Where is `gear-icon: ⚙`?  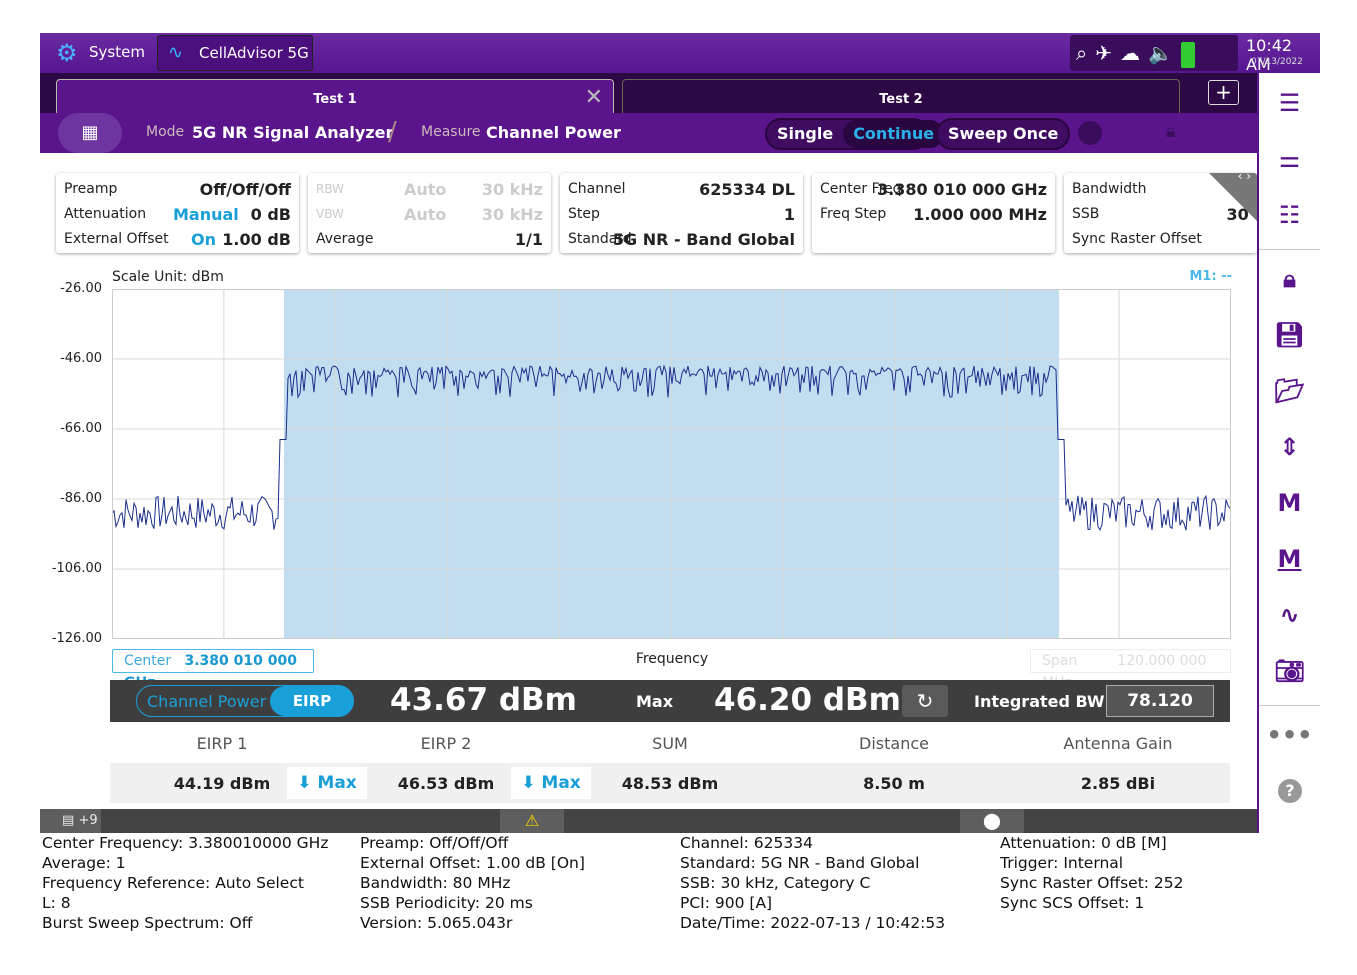
gear-icon: ⚙ is located at coordinates (67, 53).